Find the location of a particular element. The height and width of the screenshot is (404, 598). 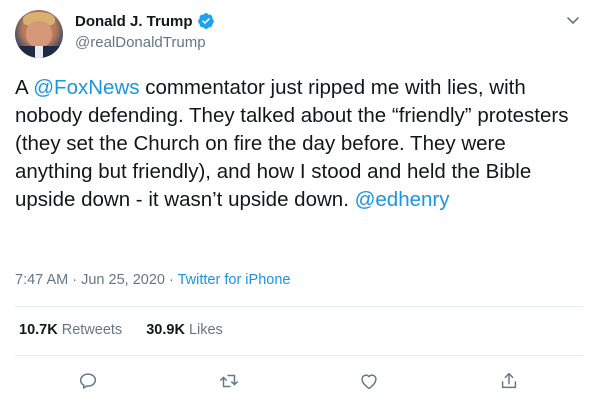

tweet-time: 7:47 AM is located at coordinates (41, 280).